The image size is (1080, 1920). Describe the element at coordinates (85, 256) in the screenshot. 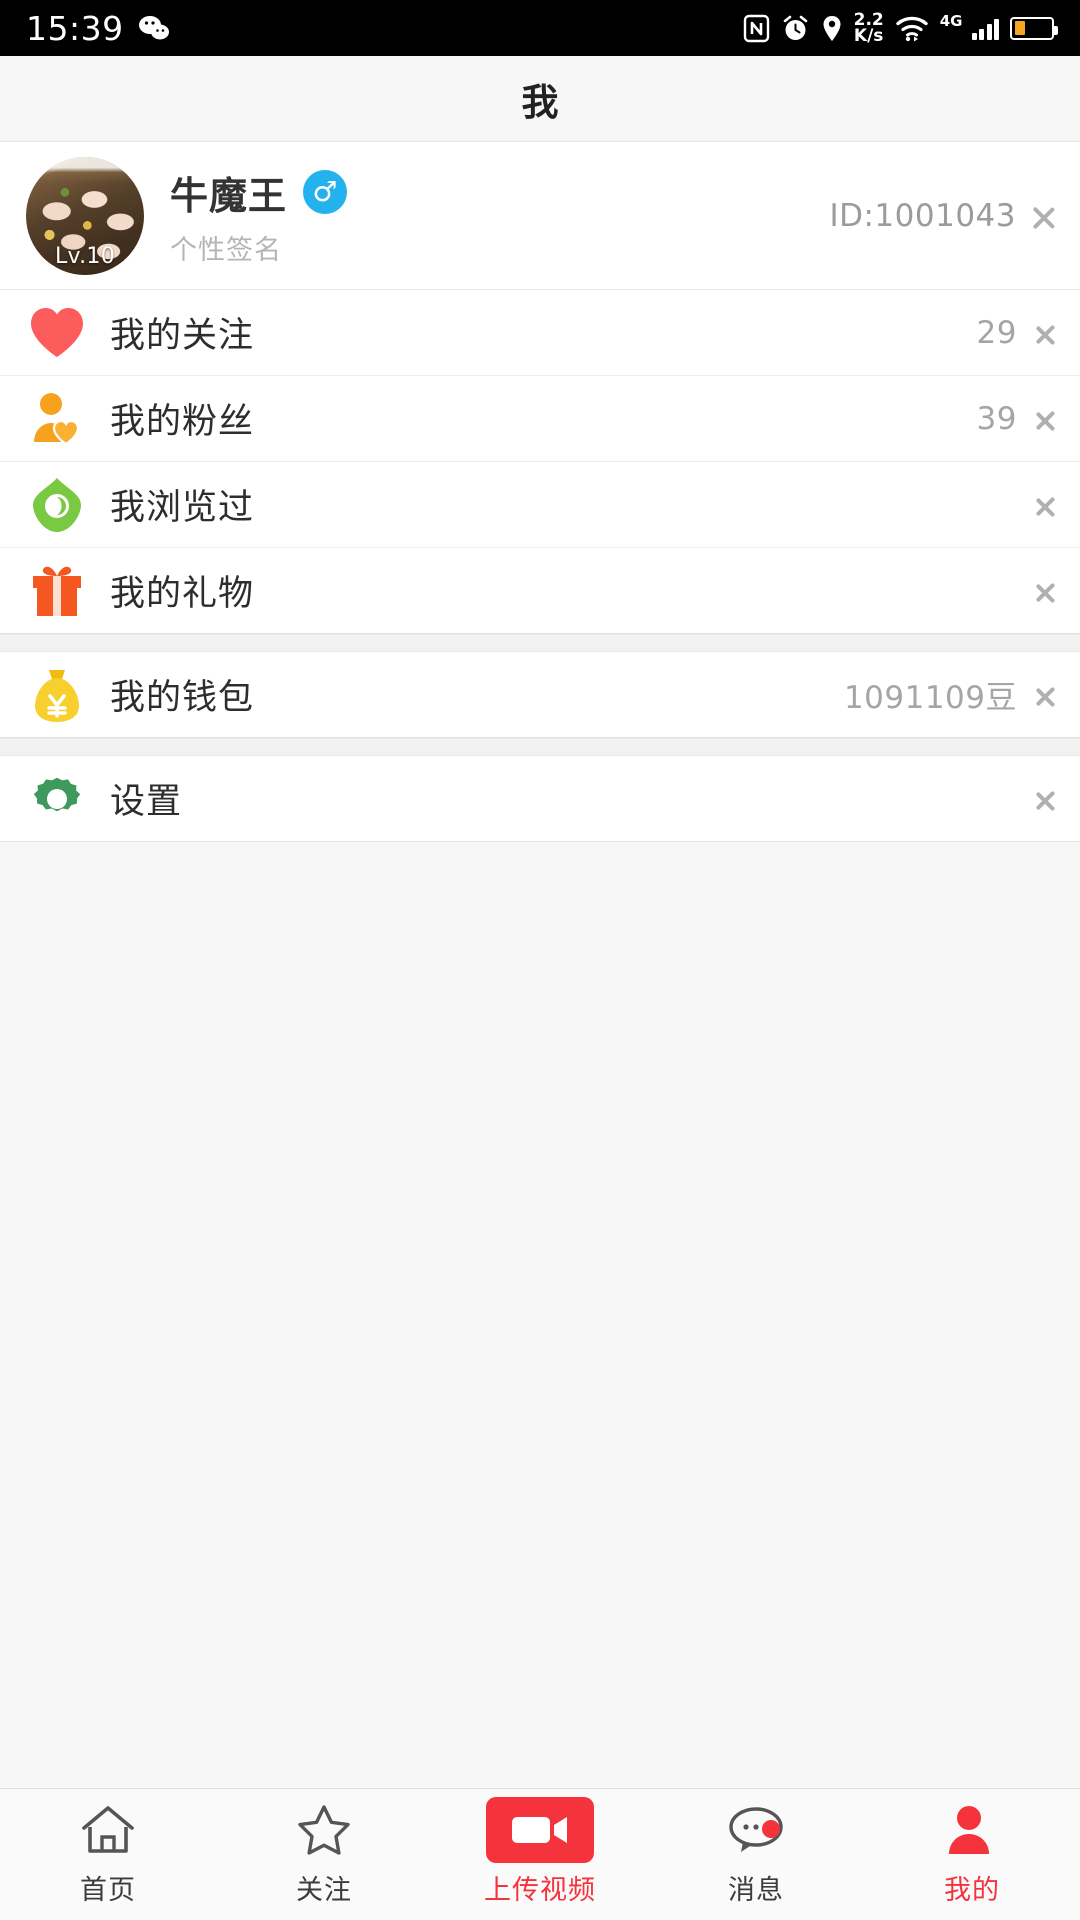

I see `level-badge: Lv.10` at that location.